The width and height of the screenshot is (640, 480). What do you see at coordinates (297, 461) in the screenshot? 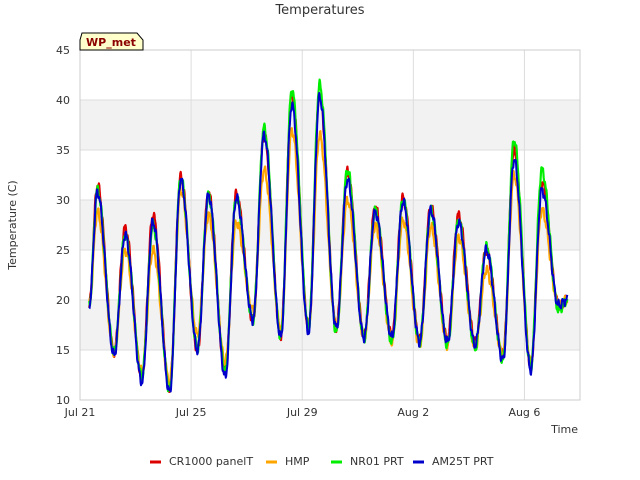
I see `legend-label: HMP` at bounding box center [297, 461].